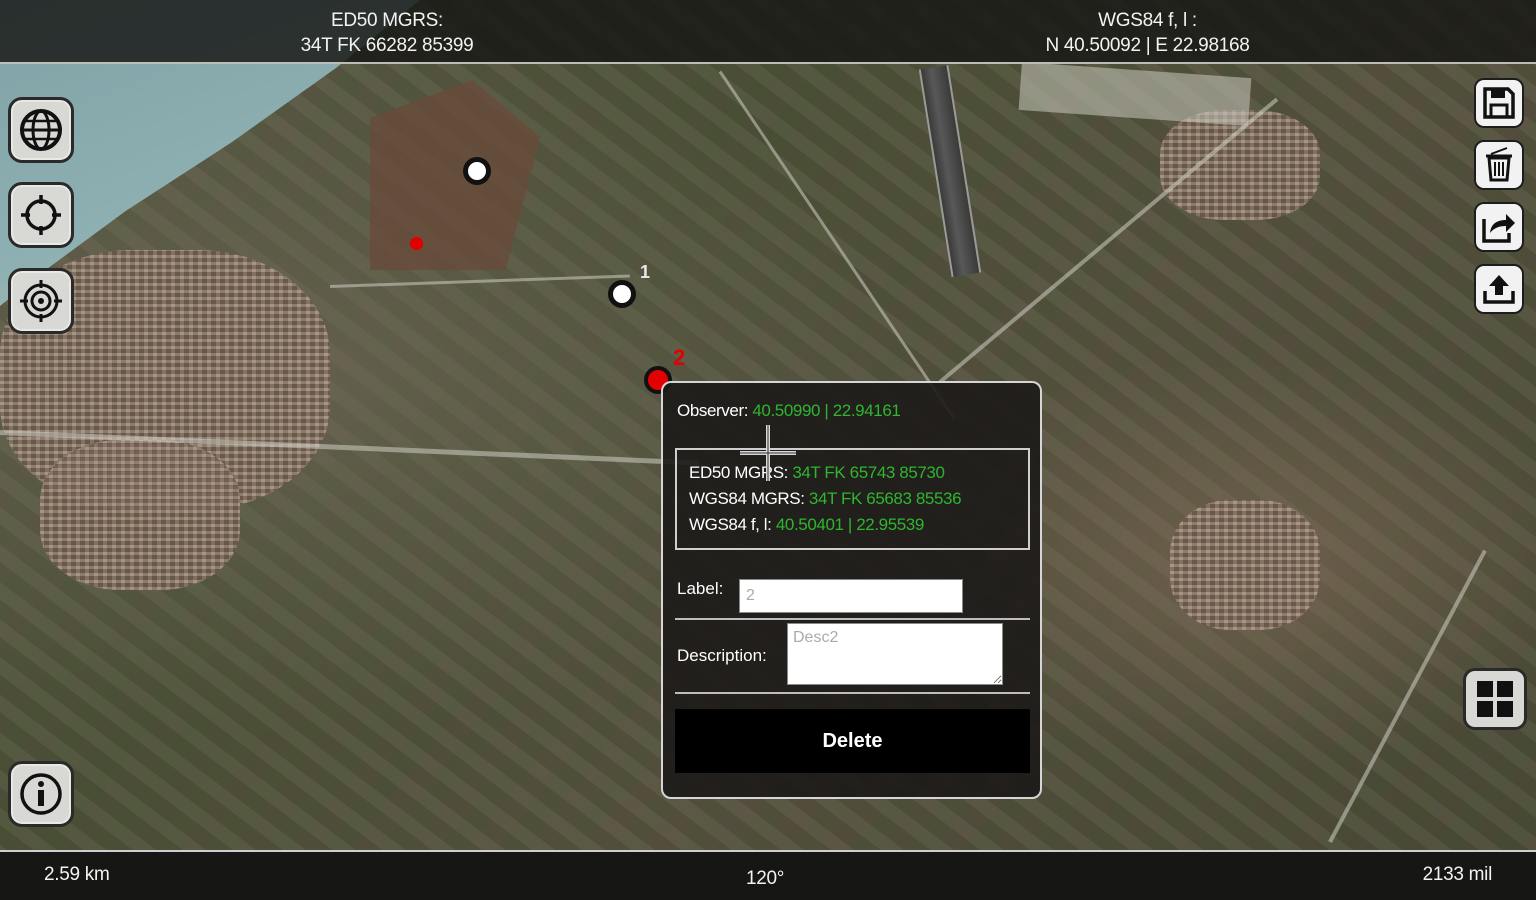  I want to click on wgs84-fl-value: 40.50401 | 22.95539, so click(849, 524).